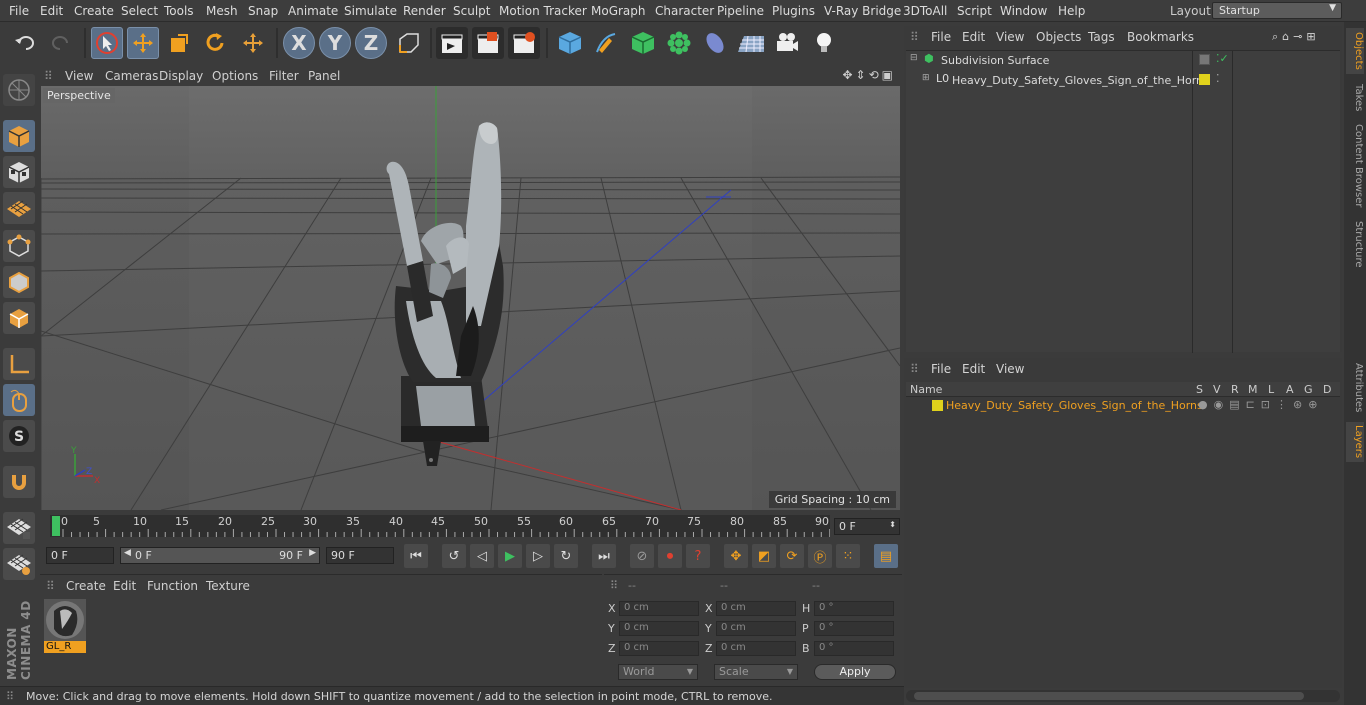 Image resolution: width=1366 pixels, height=705 pixels. Describe the element at coordinates (79, 95) in the screenshot. I see `viewport-camera-label: Perspective` at that location.